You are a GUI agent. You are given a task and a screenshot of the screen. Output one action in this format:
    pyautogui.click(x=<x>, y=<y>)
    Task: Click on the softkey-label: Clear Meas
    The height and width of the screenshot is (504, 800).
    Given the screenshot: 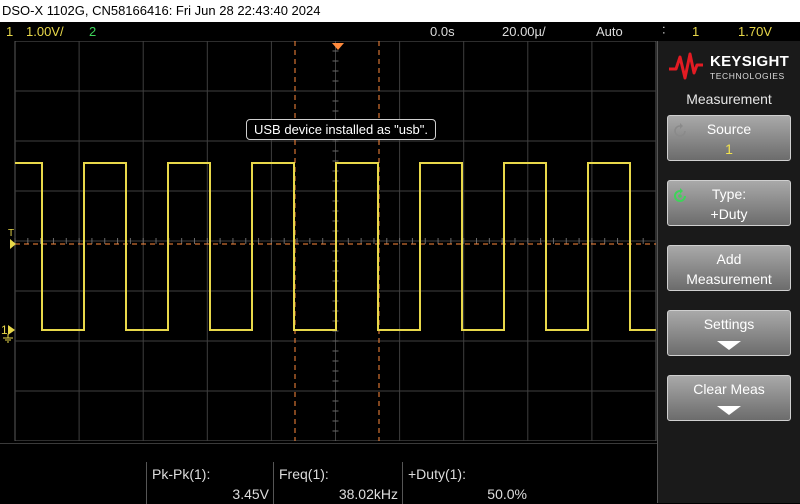 What is the action you would take?
    pyautogui.click(x=729, y=389)
    